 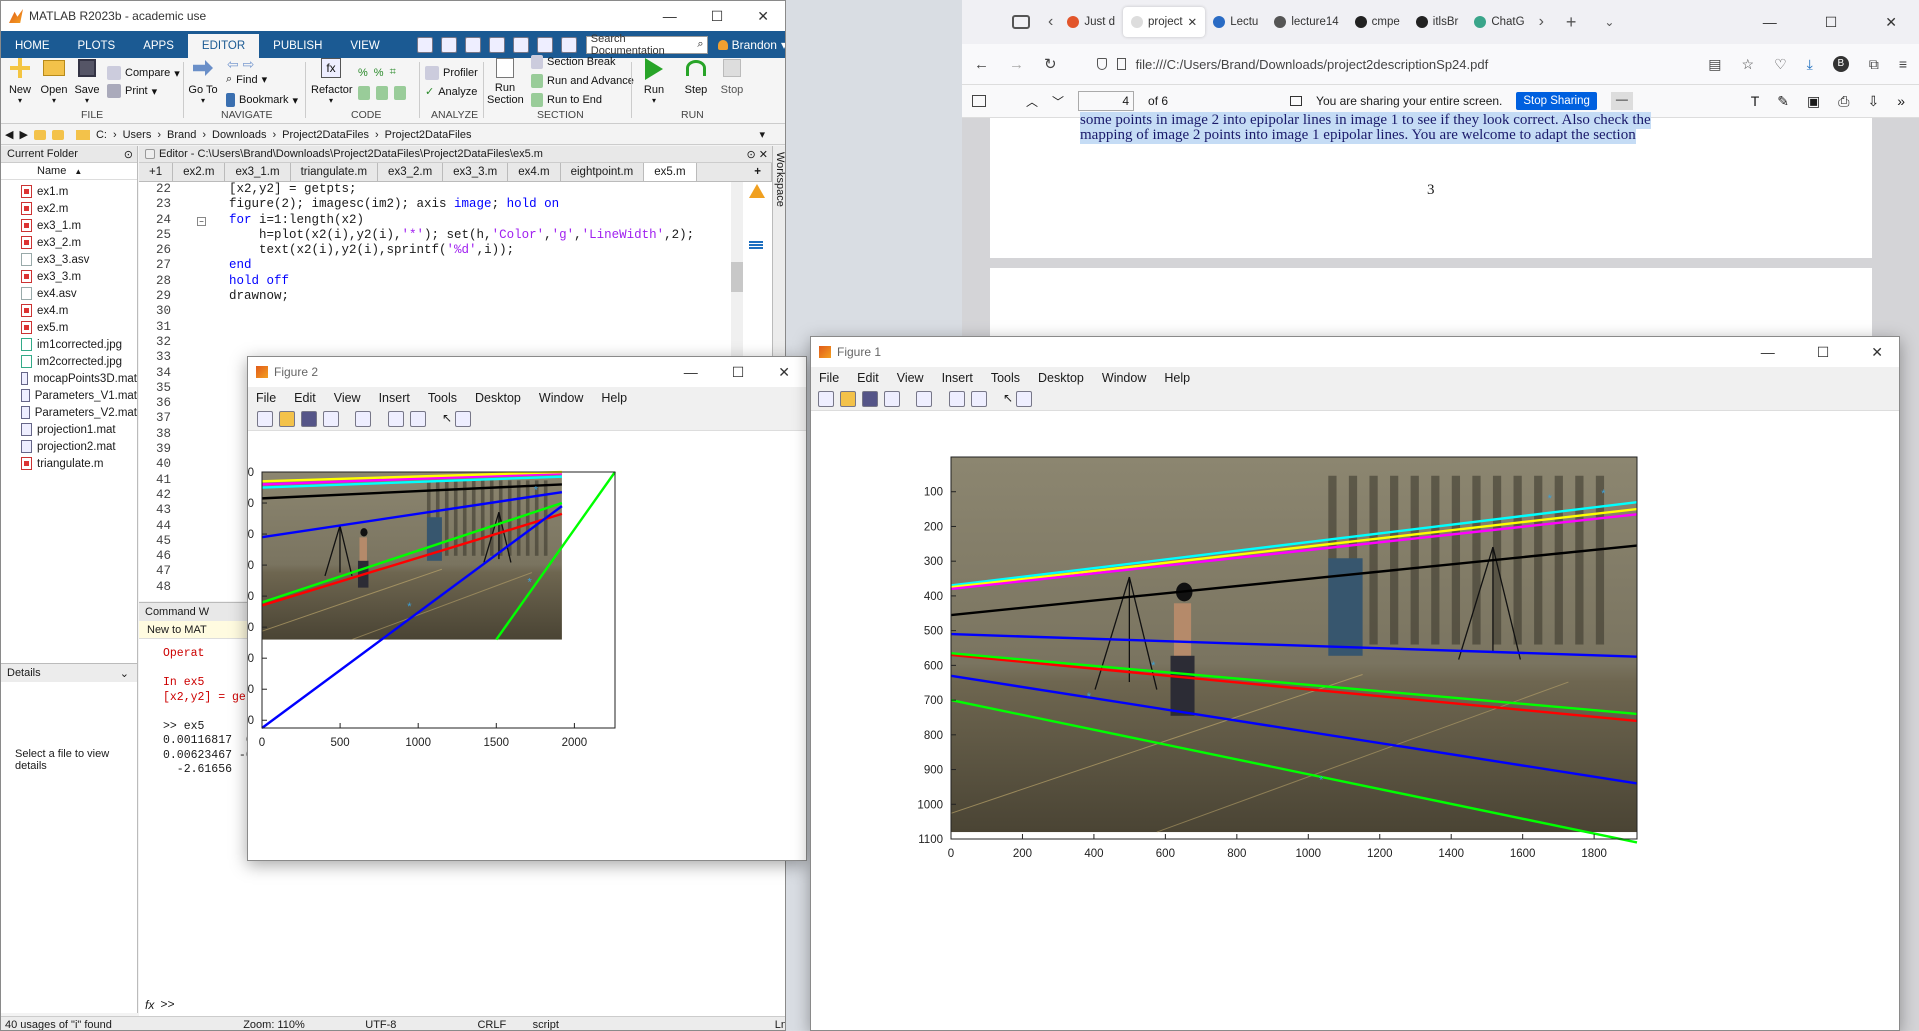 I want to click on code-line: 32, so click(x=434, y=342).